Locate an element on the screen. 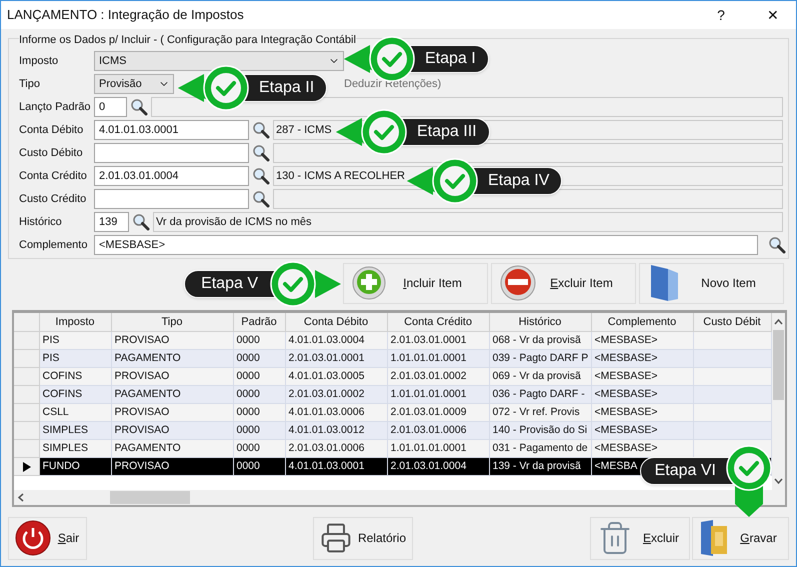 This screenshot has width=797, height=567. dropdown: ICMS is located at coordinates (219, 61).